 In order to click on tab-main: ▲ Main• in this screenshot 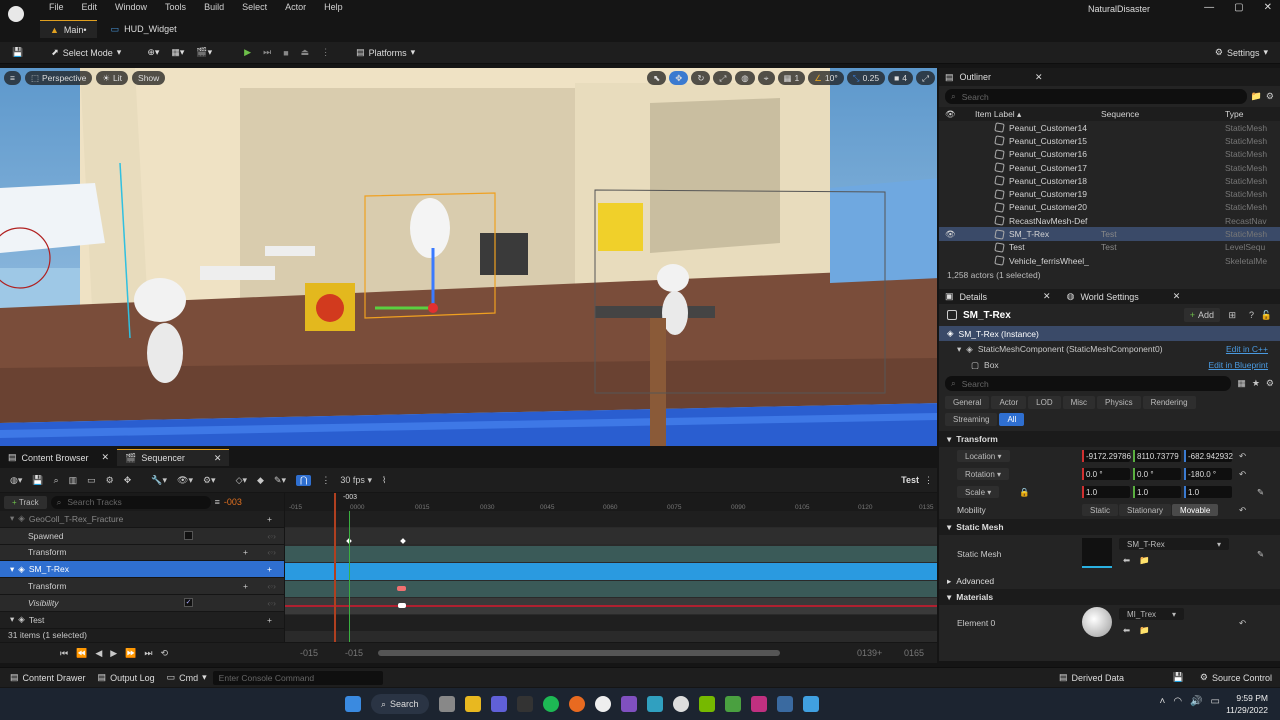, I will do `click(68, 29)`.